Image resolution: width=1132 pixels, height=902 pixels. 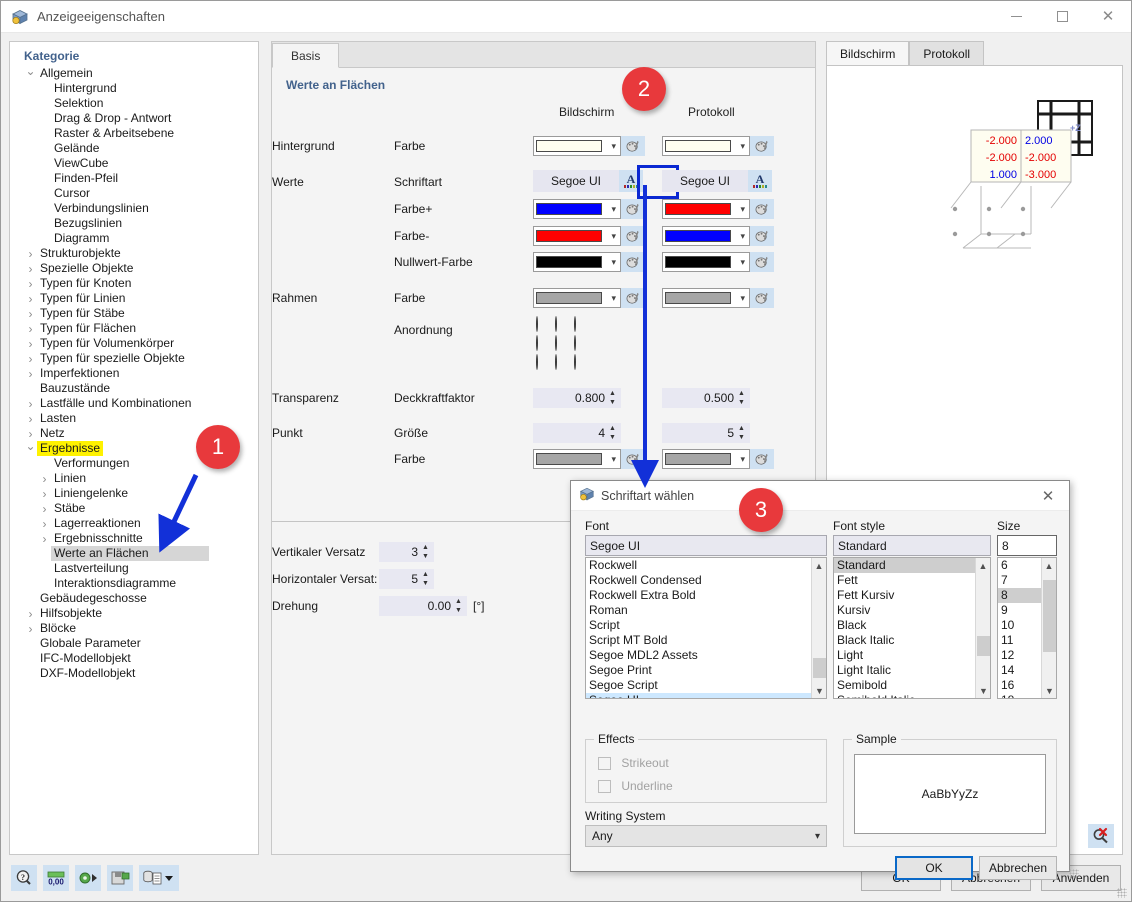 I want to click on sidebar-item-selektion: Selektion, so click(x=134, y=103).